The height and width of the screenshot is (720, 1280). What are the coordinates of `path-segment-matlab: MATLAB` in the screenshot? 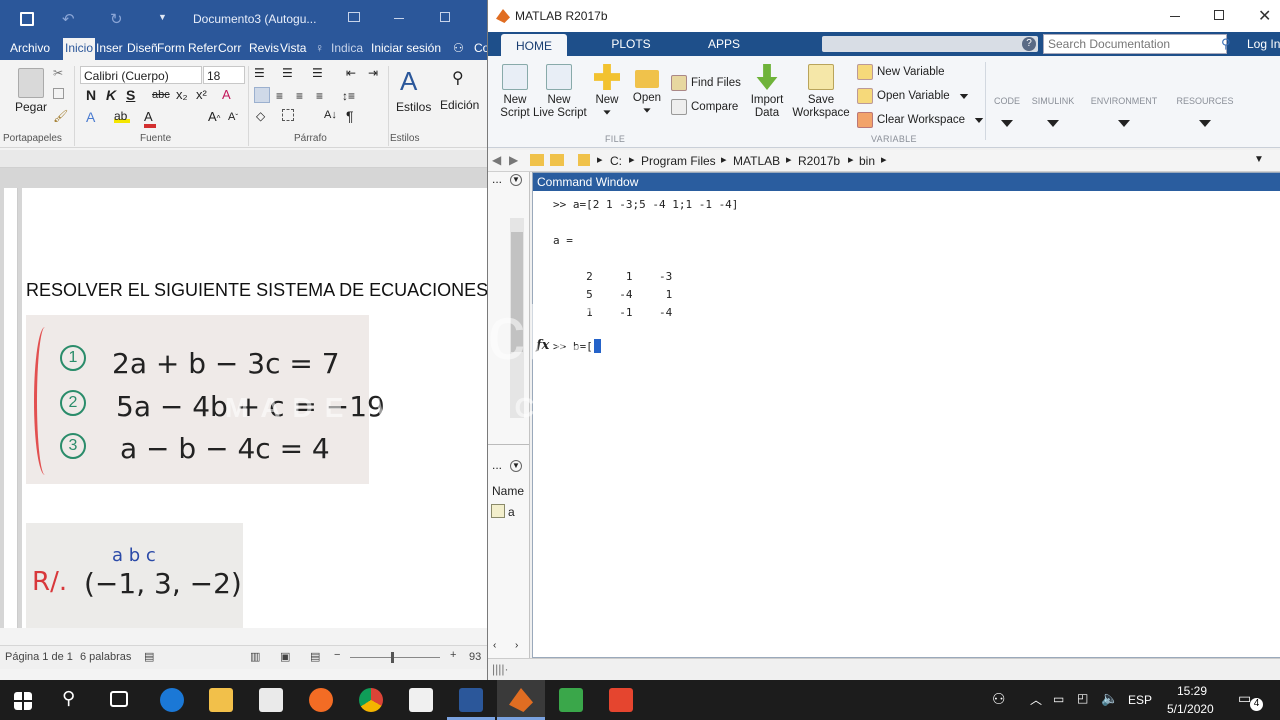 It's located at (756, 161).